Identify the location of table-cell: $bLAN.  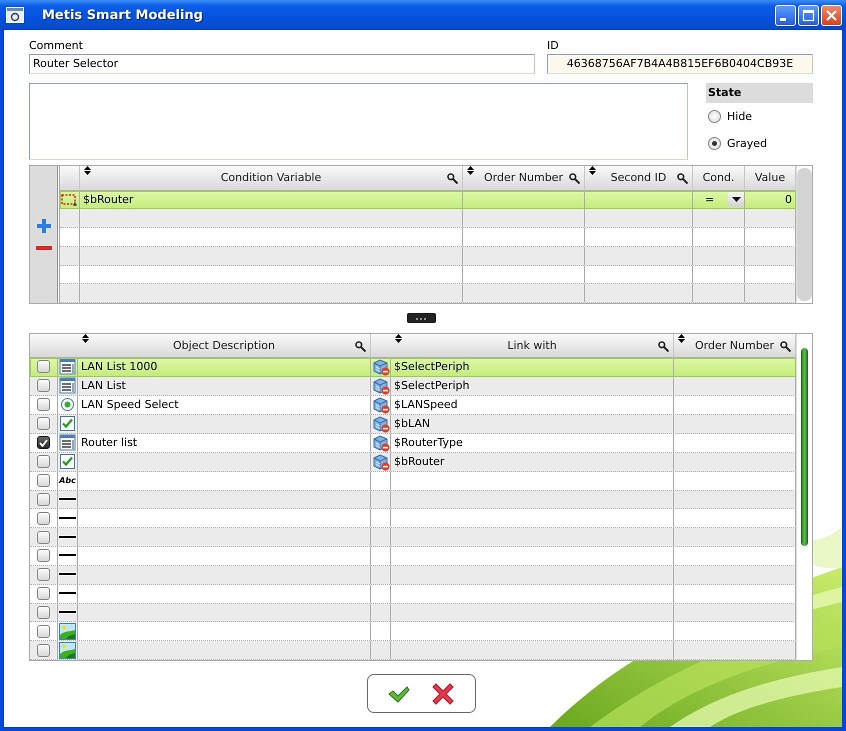
(412, 423).